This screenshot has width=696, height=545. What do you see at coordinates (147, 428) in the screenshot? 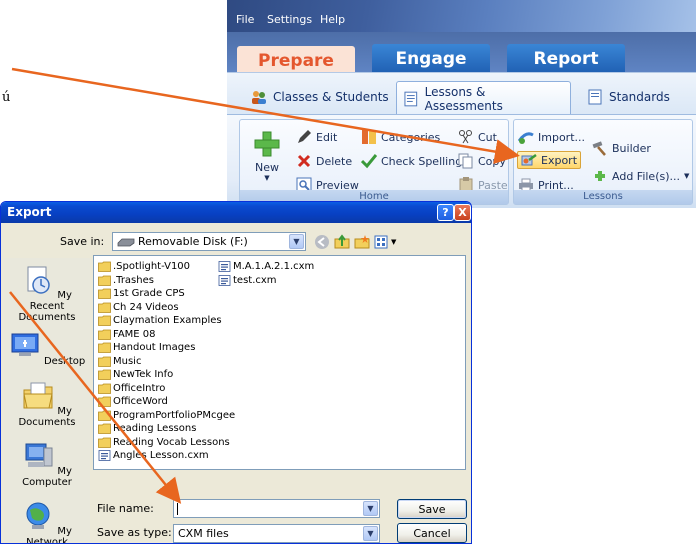
I see `folder-item: Reading Lessons` at bounding box center [147, 428].